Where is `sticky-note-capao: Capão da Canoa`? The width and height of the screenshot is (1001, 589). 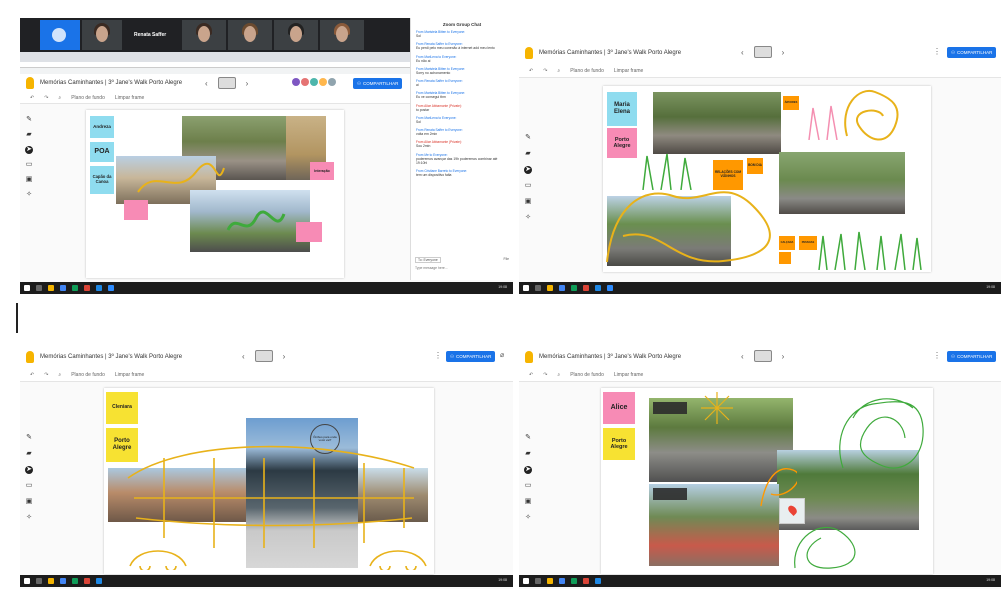 sticky-note-capao: Capão da Canoa is located at coordinates (102, 180).